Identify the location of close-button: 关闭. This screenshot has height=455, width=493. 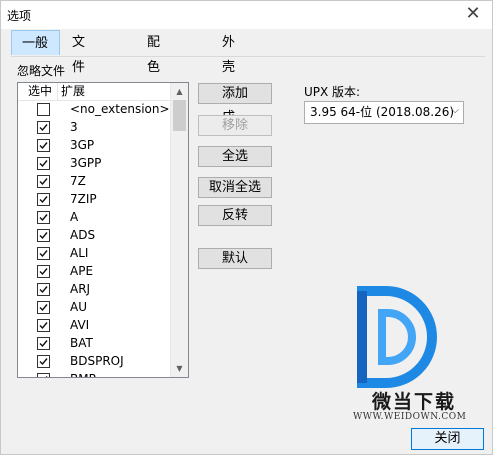
(447, 439).